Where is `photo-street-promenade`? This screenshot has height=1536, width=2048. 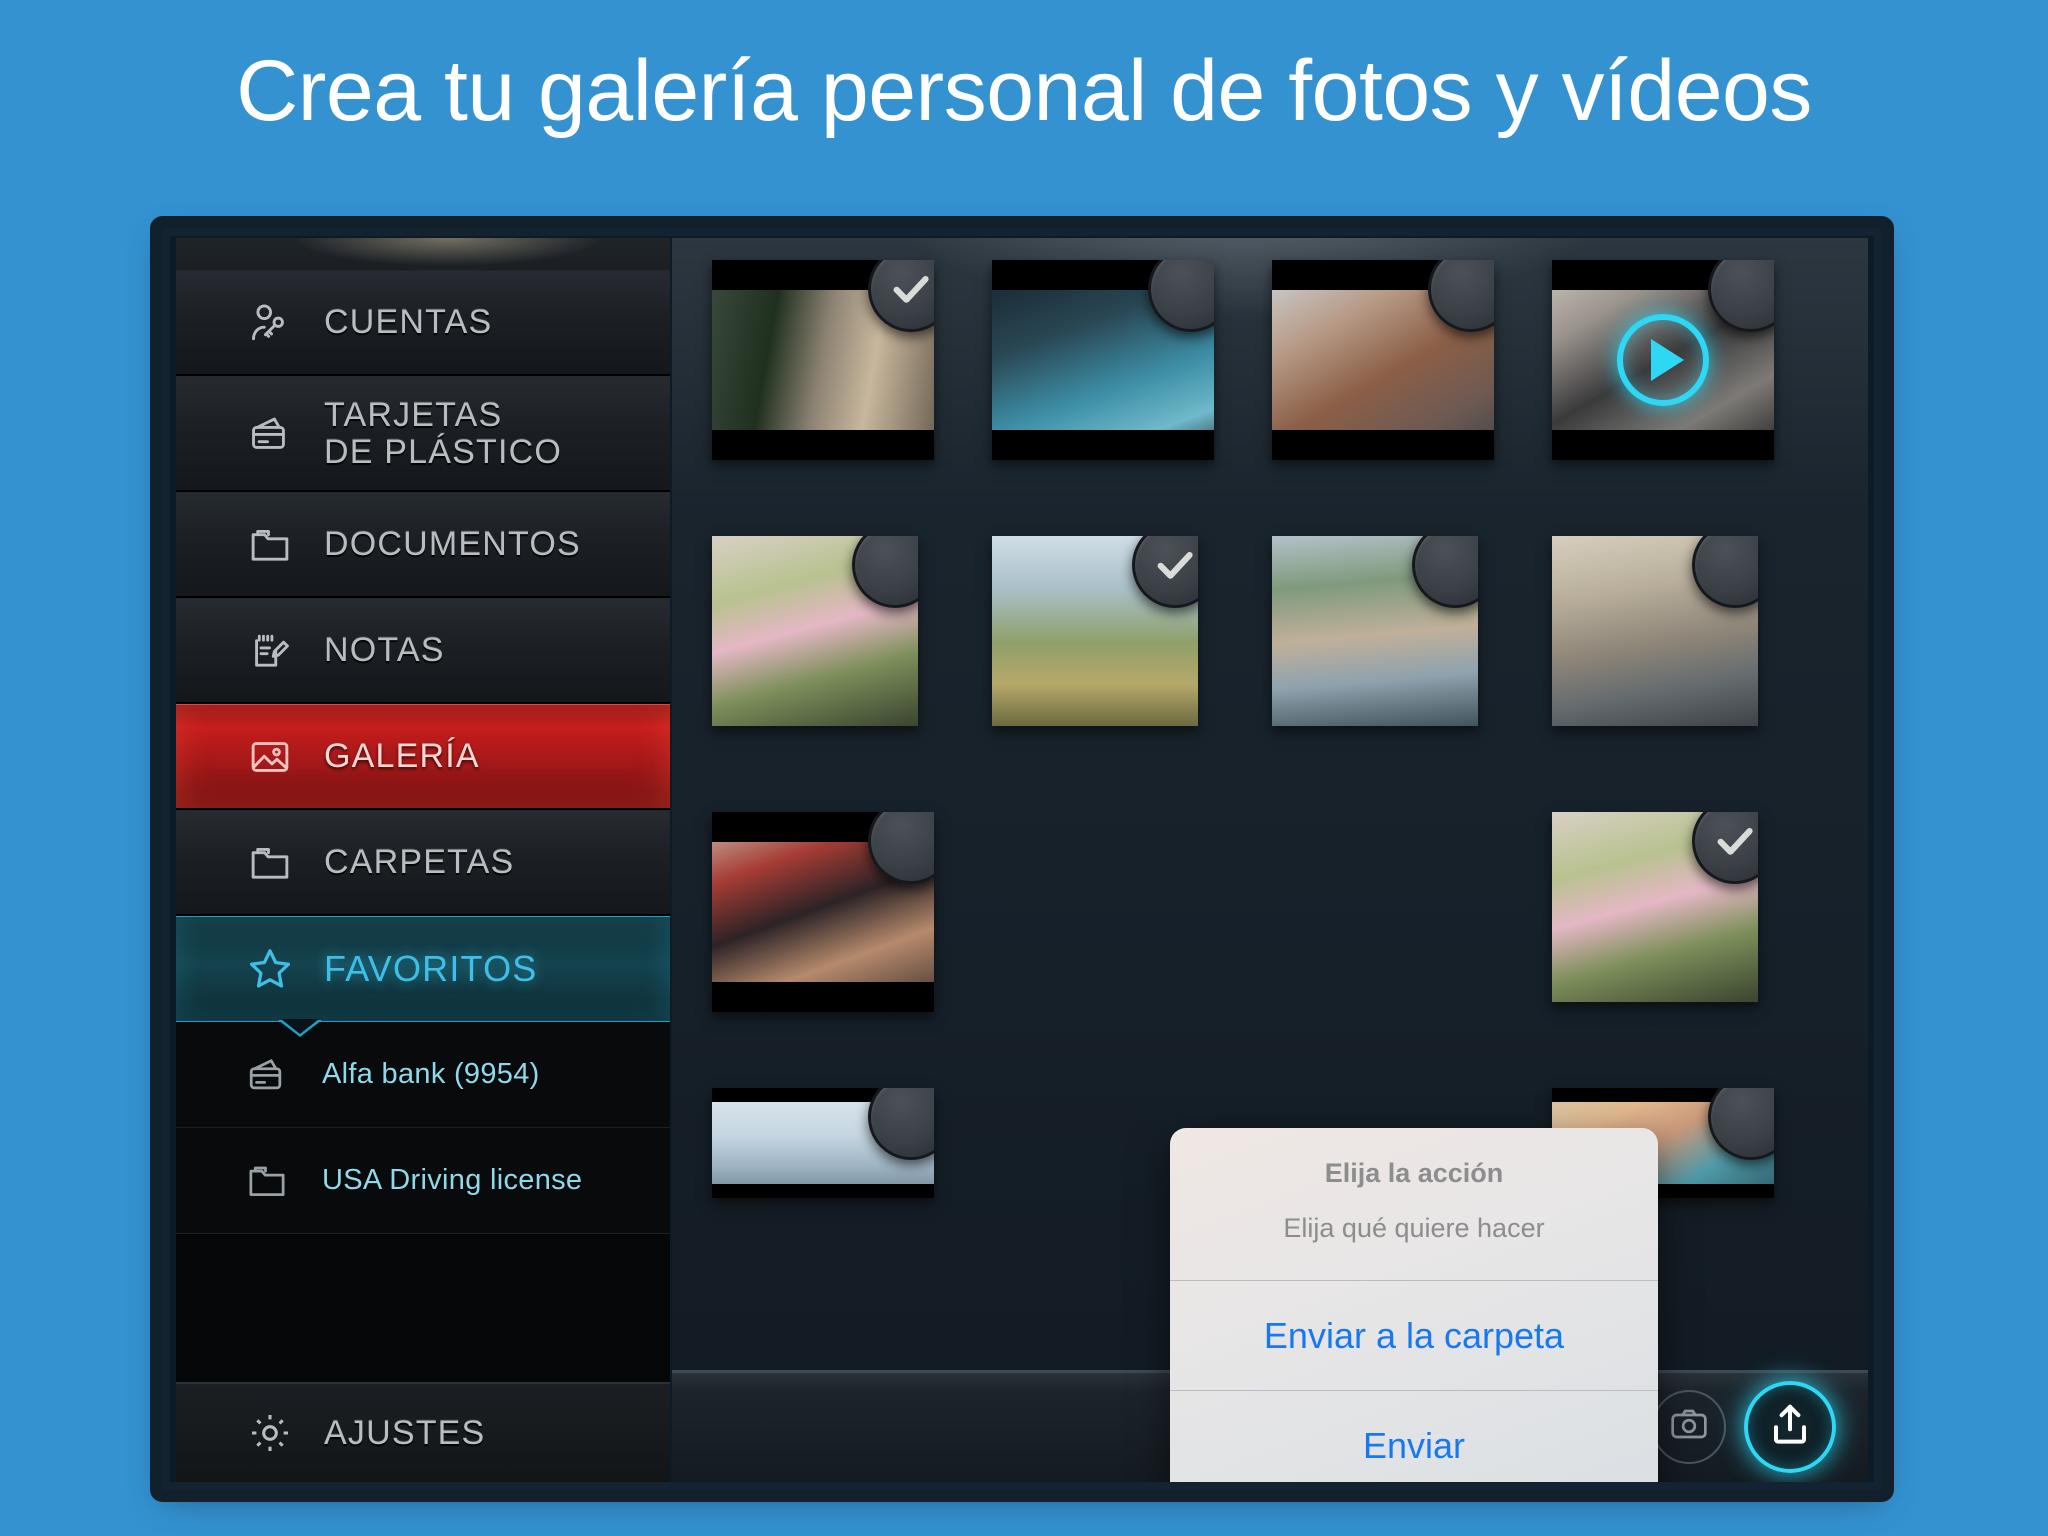
photo-street-promenade is located at coordinates (1375, 631).